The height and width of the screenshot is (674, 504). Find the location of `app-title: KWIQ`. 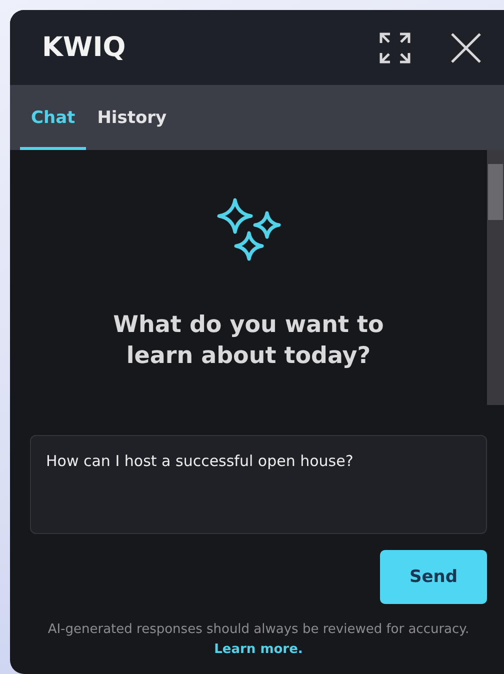

app-title: KWIQ is located at coordinates (84, 47).